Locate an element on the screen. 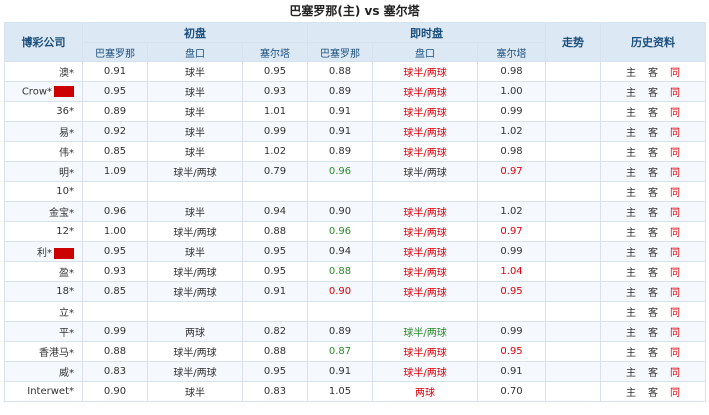  company-cell: 金宝* is located at coordinates (43, 211).